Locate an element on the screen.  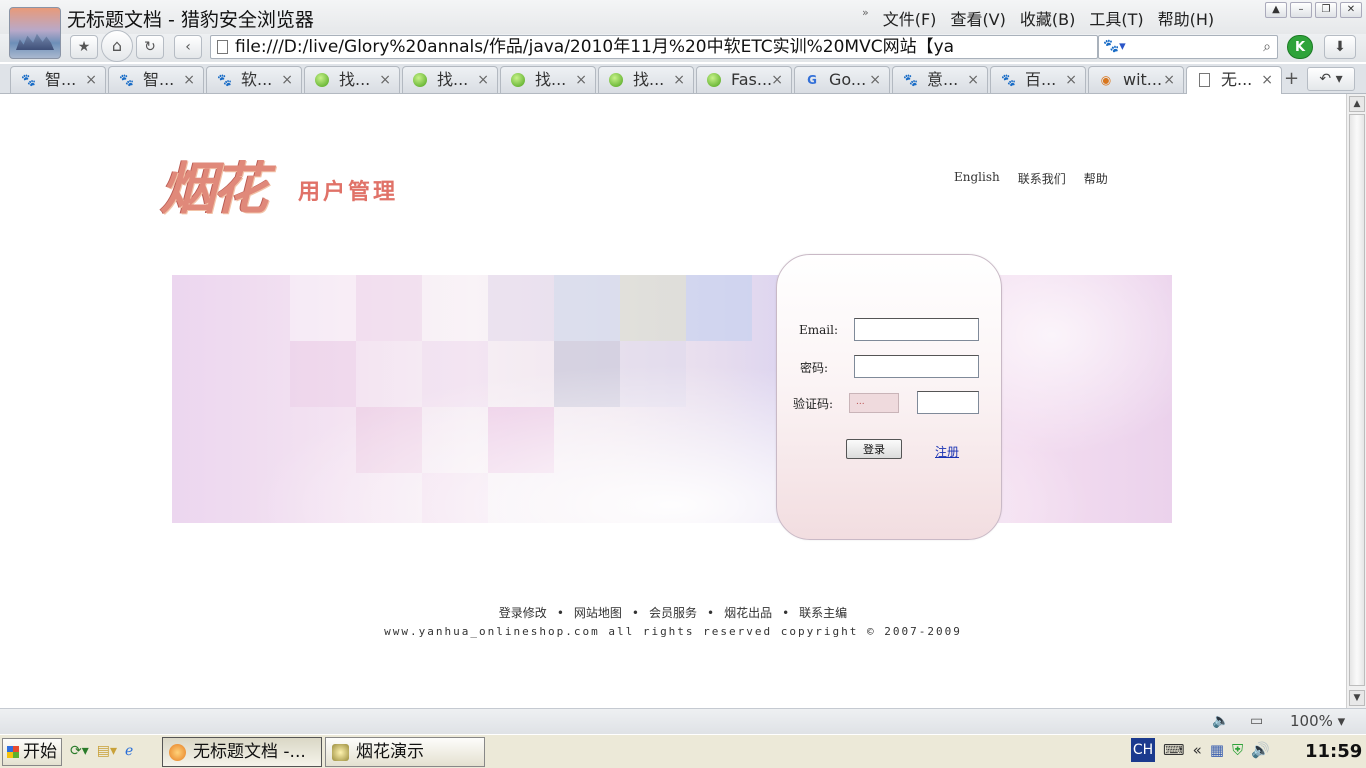
taskbar-item-demo: 烟花演示 is located at coordinates (405, 752).